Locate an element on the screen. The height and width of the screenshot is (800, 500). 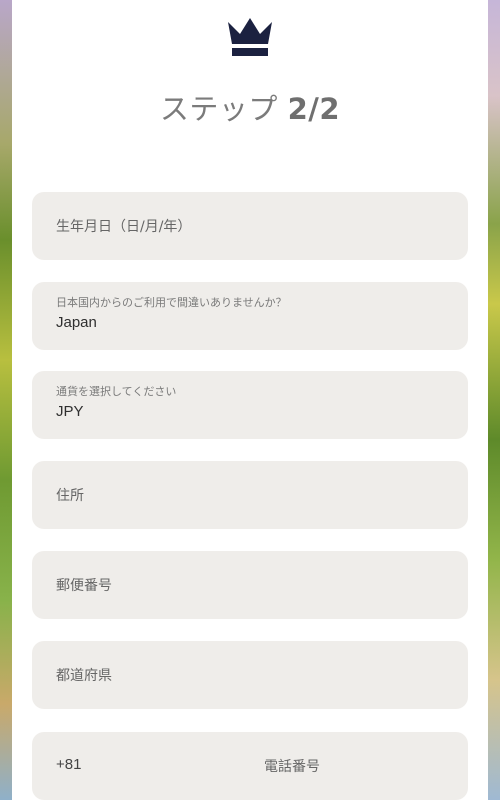
step-prefix: ステップ is located at coordinates (223, 109).